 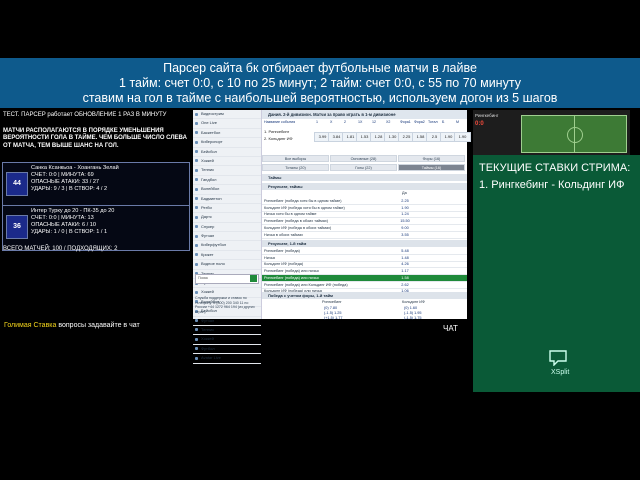 I want to click on market-odds: 15.50, so click(x=405, y=221).